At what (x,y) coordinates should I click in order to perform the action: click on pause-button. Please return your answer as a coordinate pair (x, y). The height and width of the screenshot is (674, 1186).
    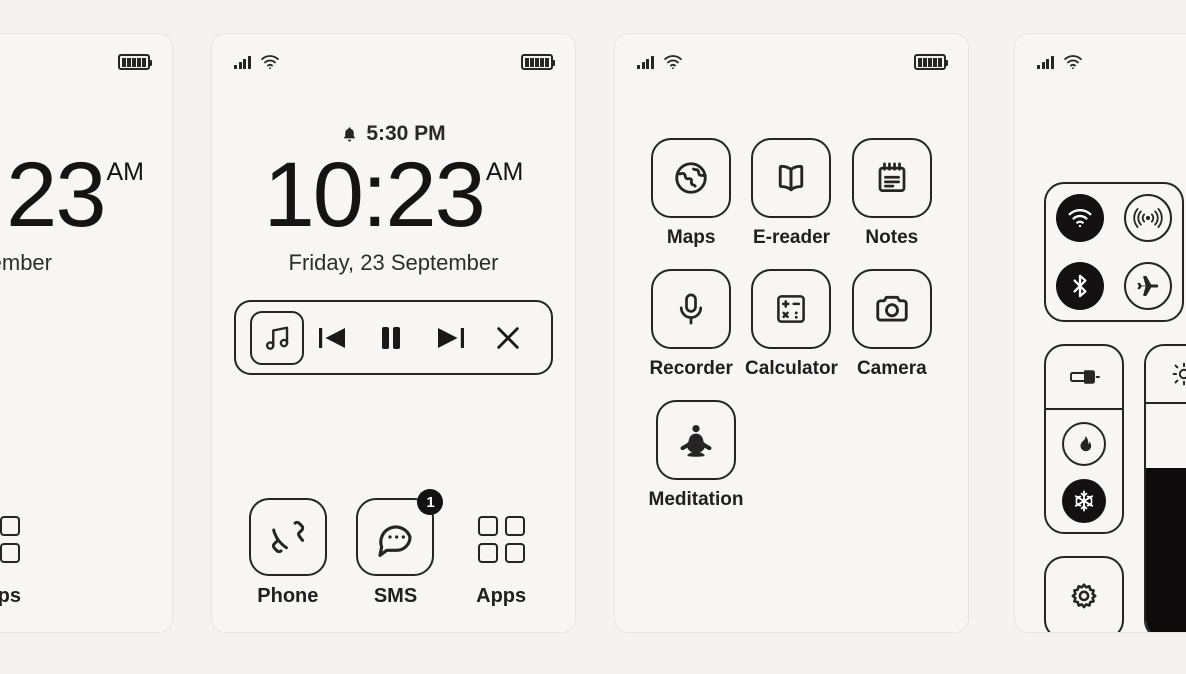
    Looking at the image, I should click on (391, 338).